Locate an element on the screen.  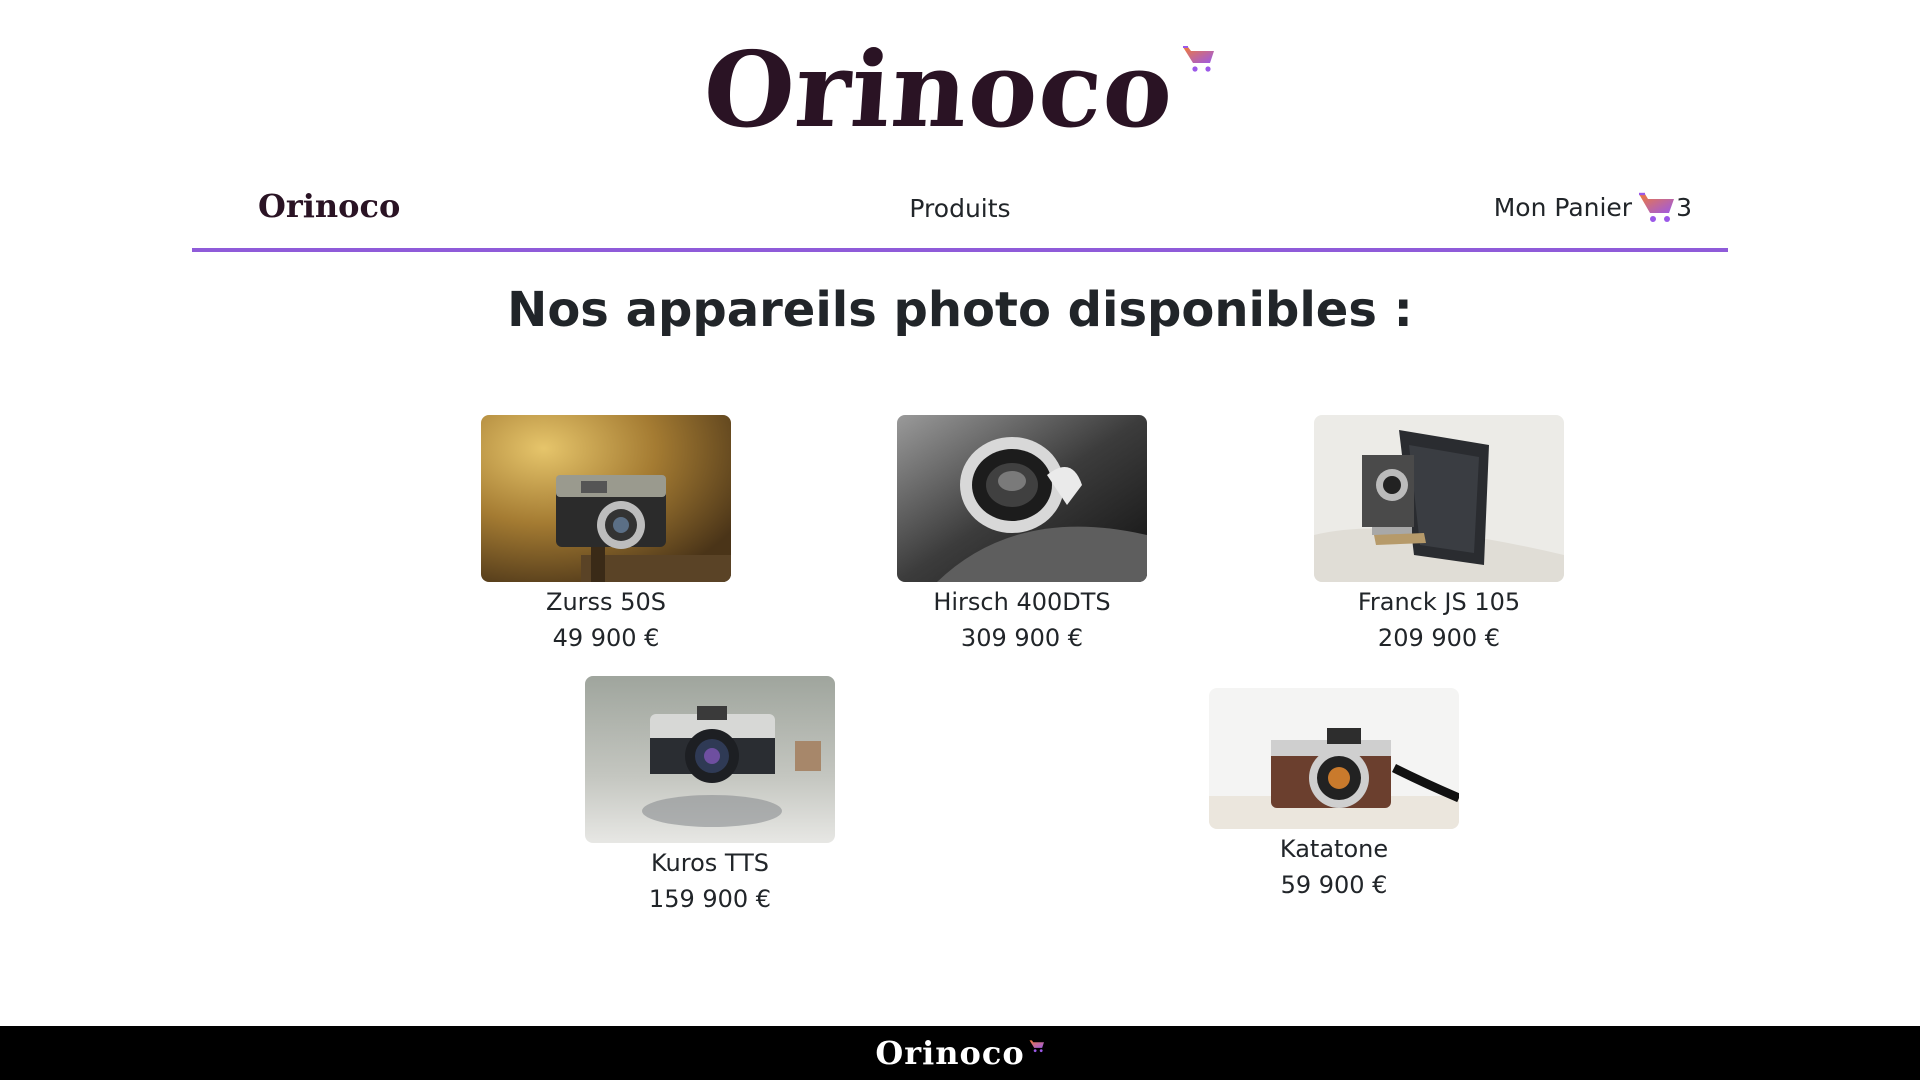
nav-cart-link: Mon Panier 3 is located at coordinates (1593, 207).